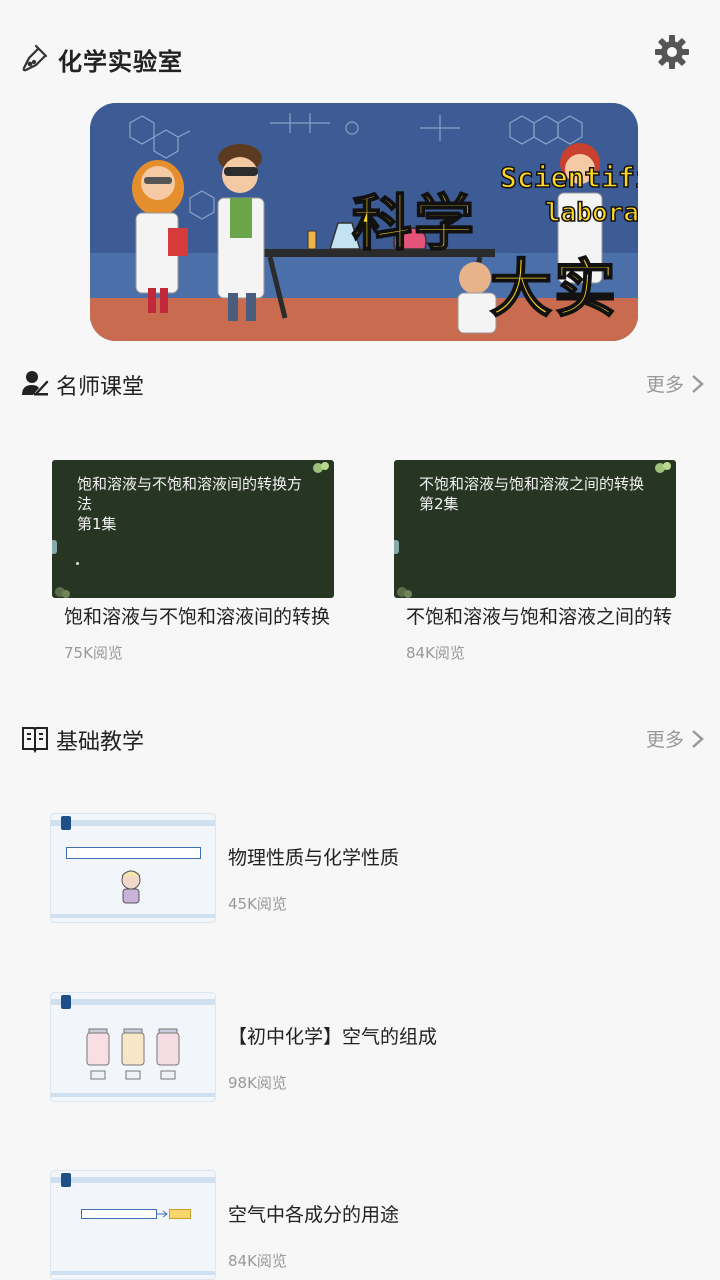 Image resolution: width=720 pixels, height=1280 pixels. I want to click on basic-section-header: 基础教学 更多, so click(360, 739).